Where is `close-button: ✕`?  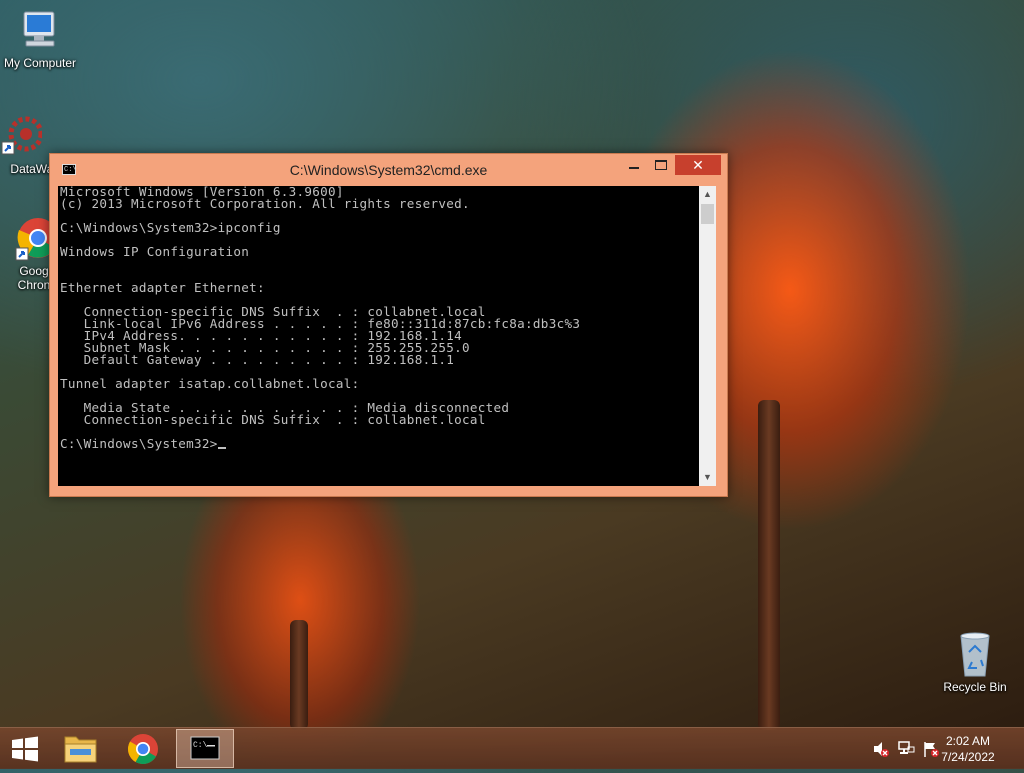 close-button: ✕ is located at coordinates (698, 165).